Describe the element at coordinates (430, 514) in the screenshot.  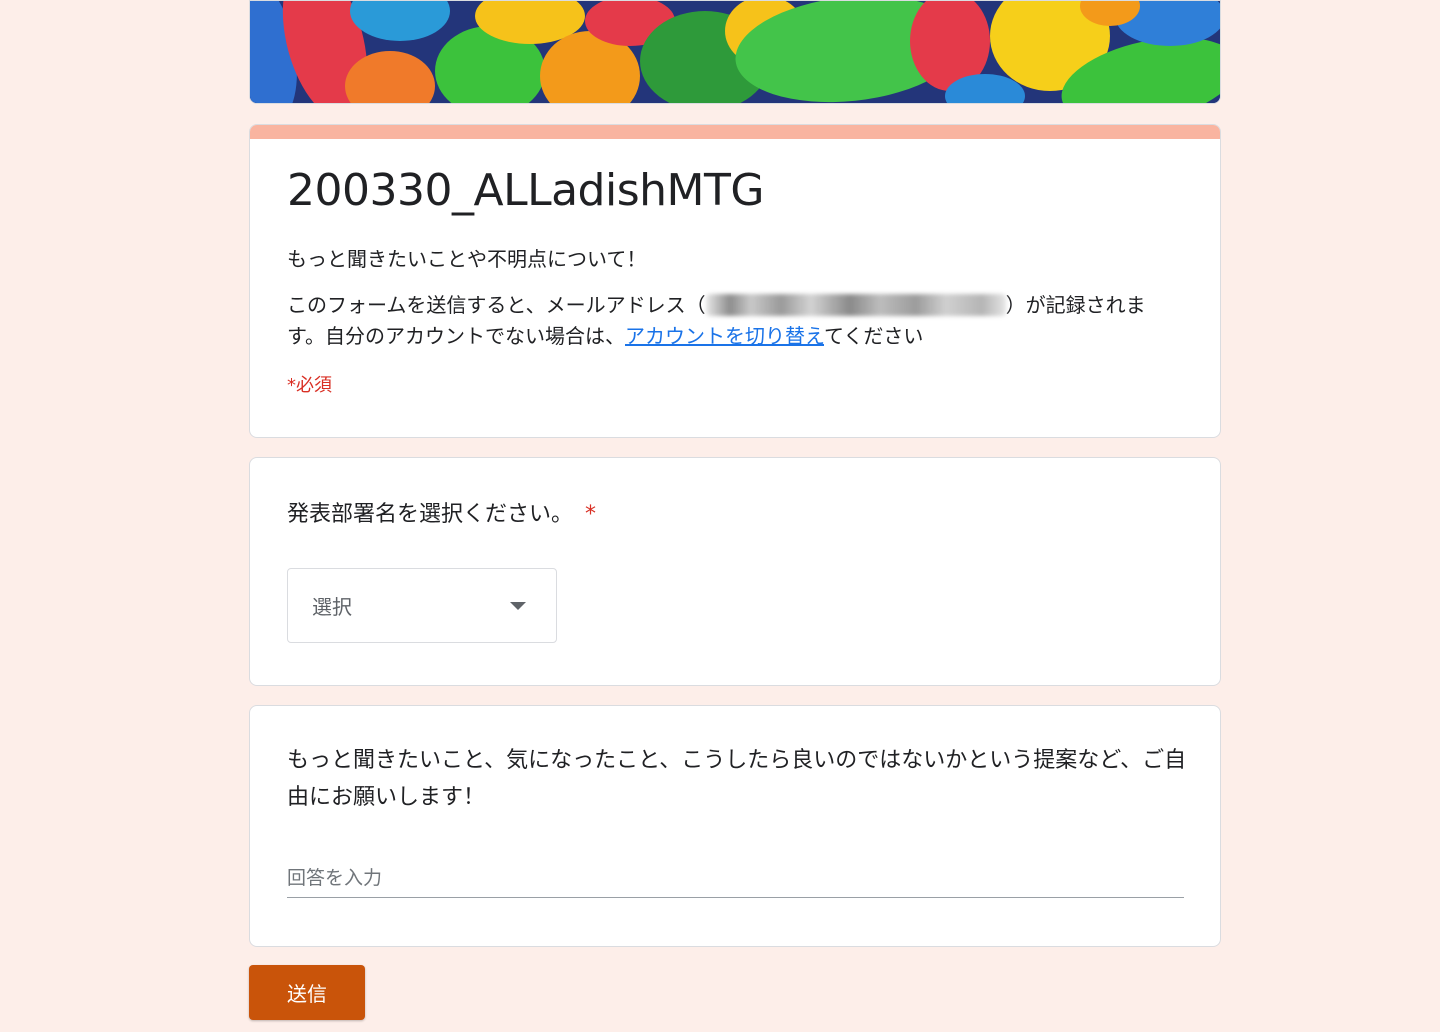
I see `question-title-text: 発表部署名を選択ください。` at that location.